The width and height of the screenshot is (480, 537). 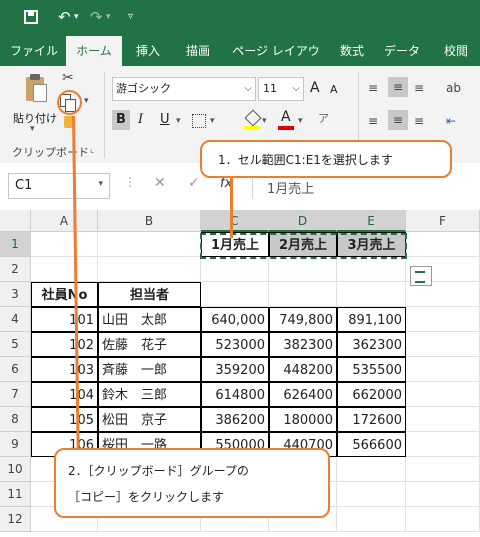 What do you see at coordinates (59, 186) in the screenshot?
I see `name-box: C1 ▾` at bounding box center [59, 186].